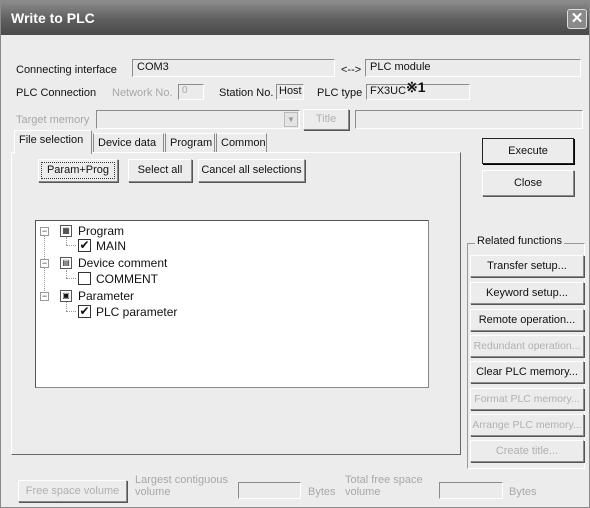 The image size is (590, 508). I want to click on plc-module-field: PLC module, so click(473, 68).